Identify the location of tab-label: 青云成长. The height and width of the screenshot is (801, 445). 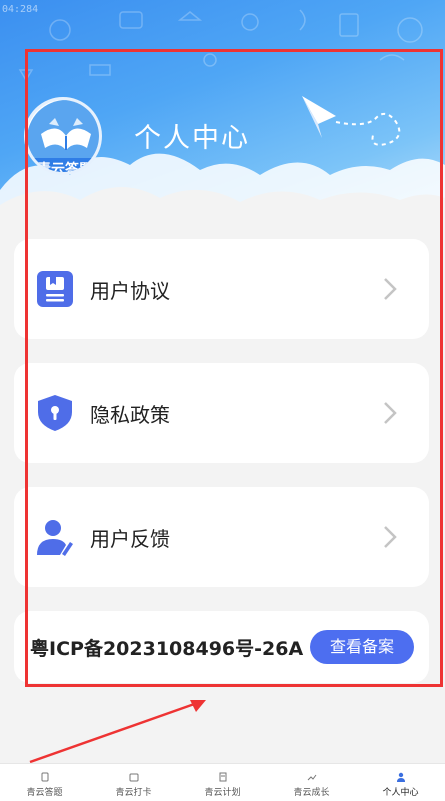
(311, 793).